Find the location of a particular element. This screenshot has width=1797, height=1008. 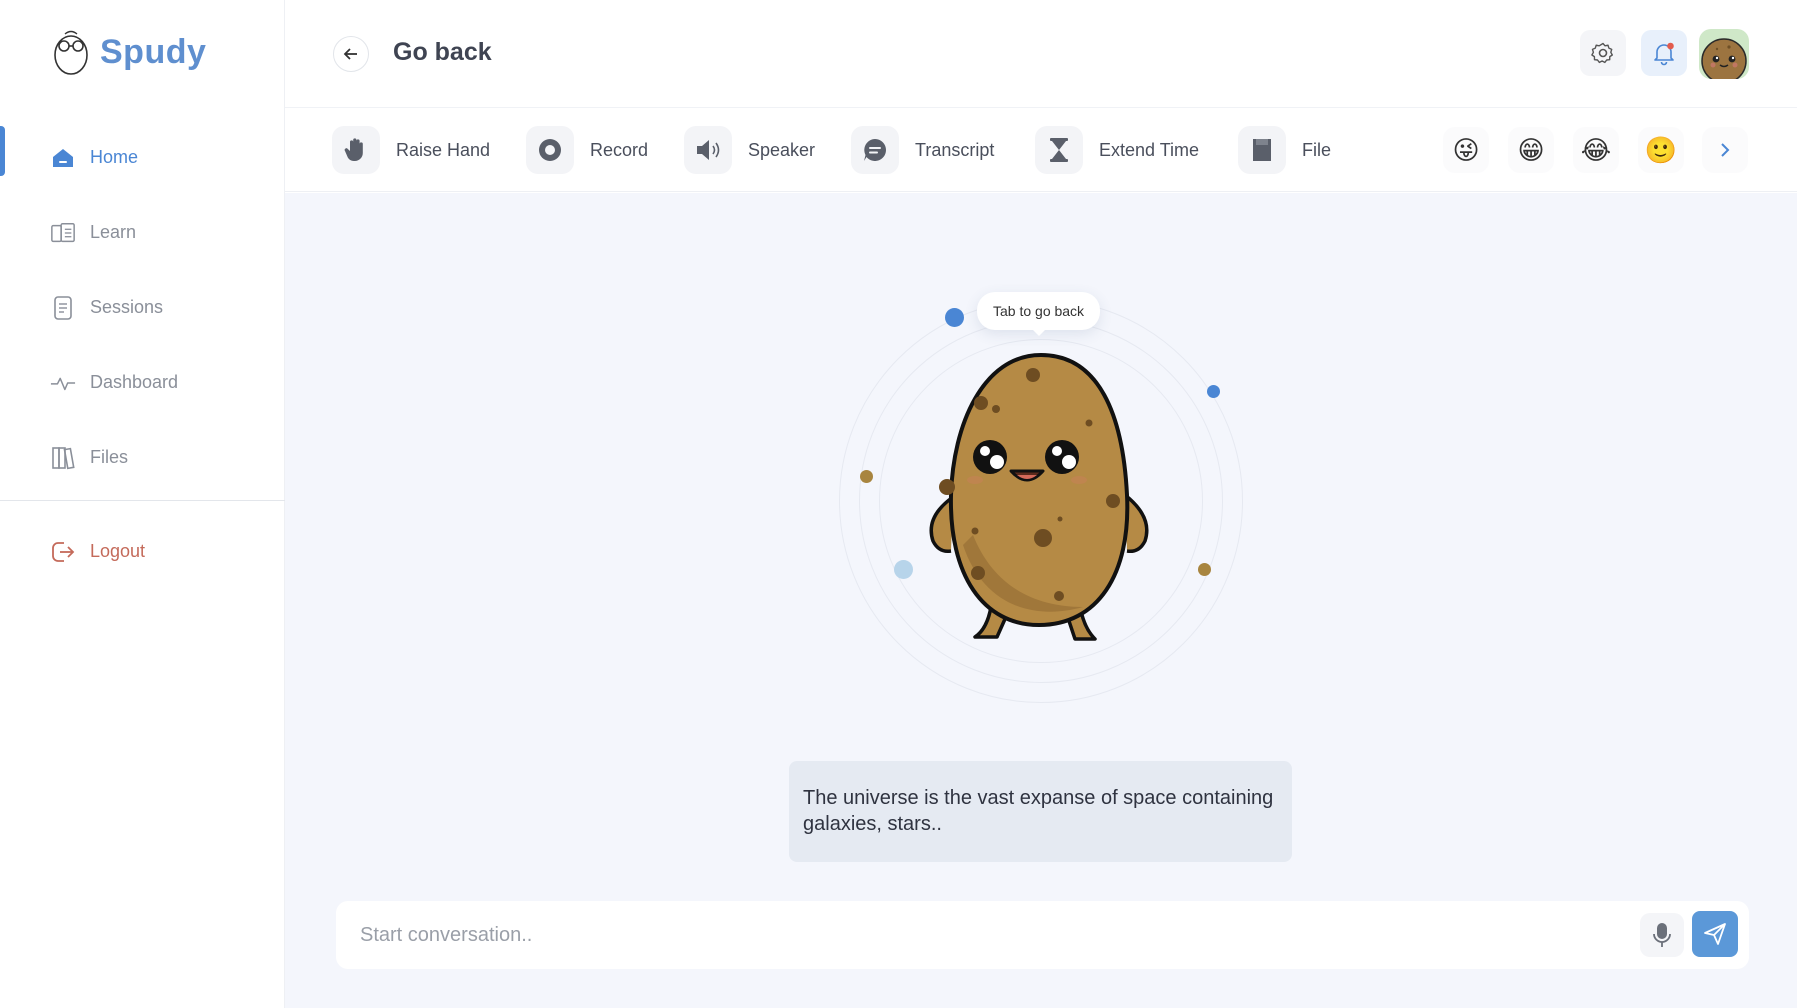

bell-icon is located at coordinates (1664, 54).